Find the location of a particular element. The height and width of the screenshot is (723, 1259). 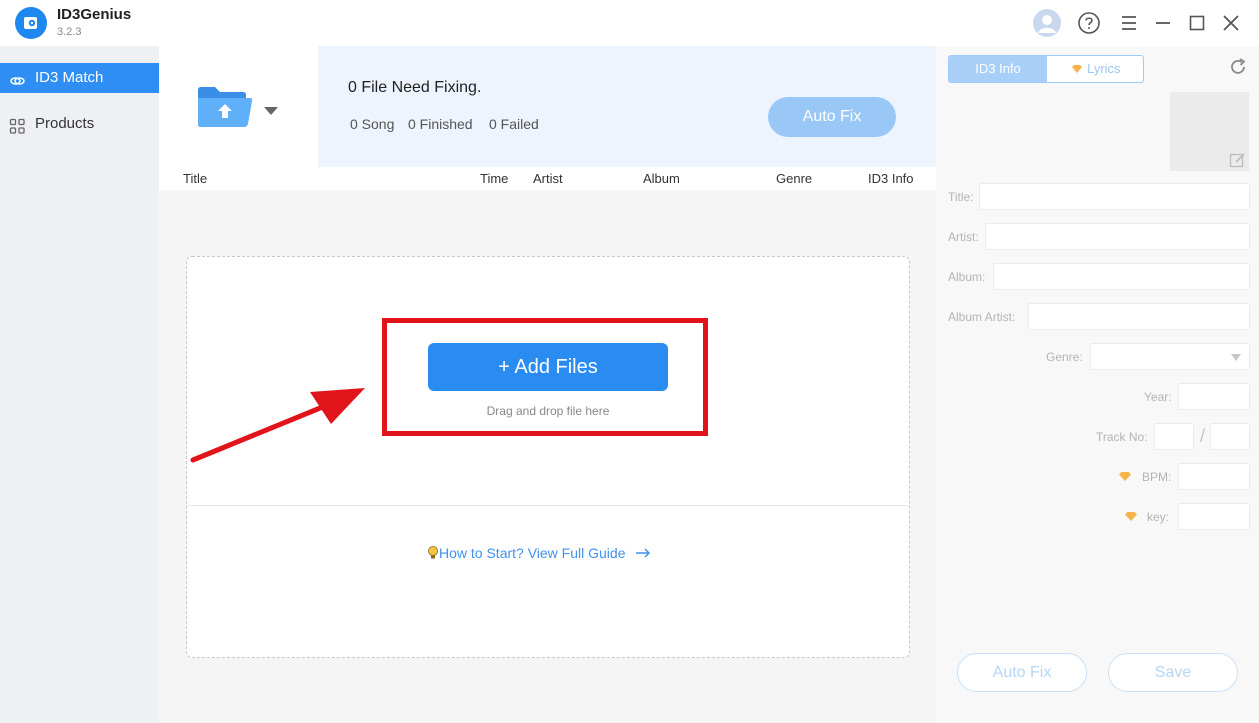

auto-fix-button: Auto Fix is located at coordinates (832, 117).